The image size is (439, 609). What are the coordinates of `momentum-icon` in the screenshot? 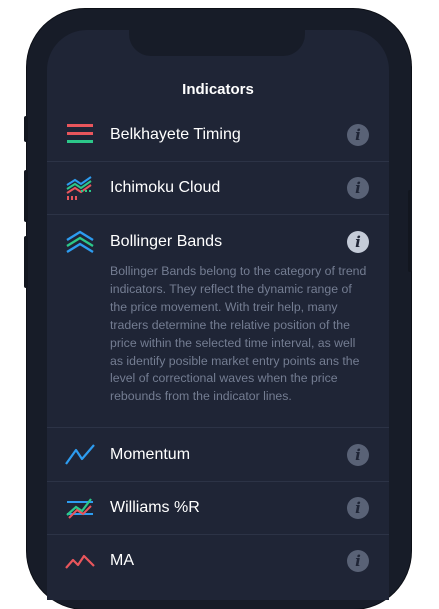 It's located at (80, 455).